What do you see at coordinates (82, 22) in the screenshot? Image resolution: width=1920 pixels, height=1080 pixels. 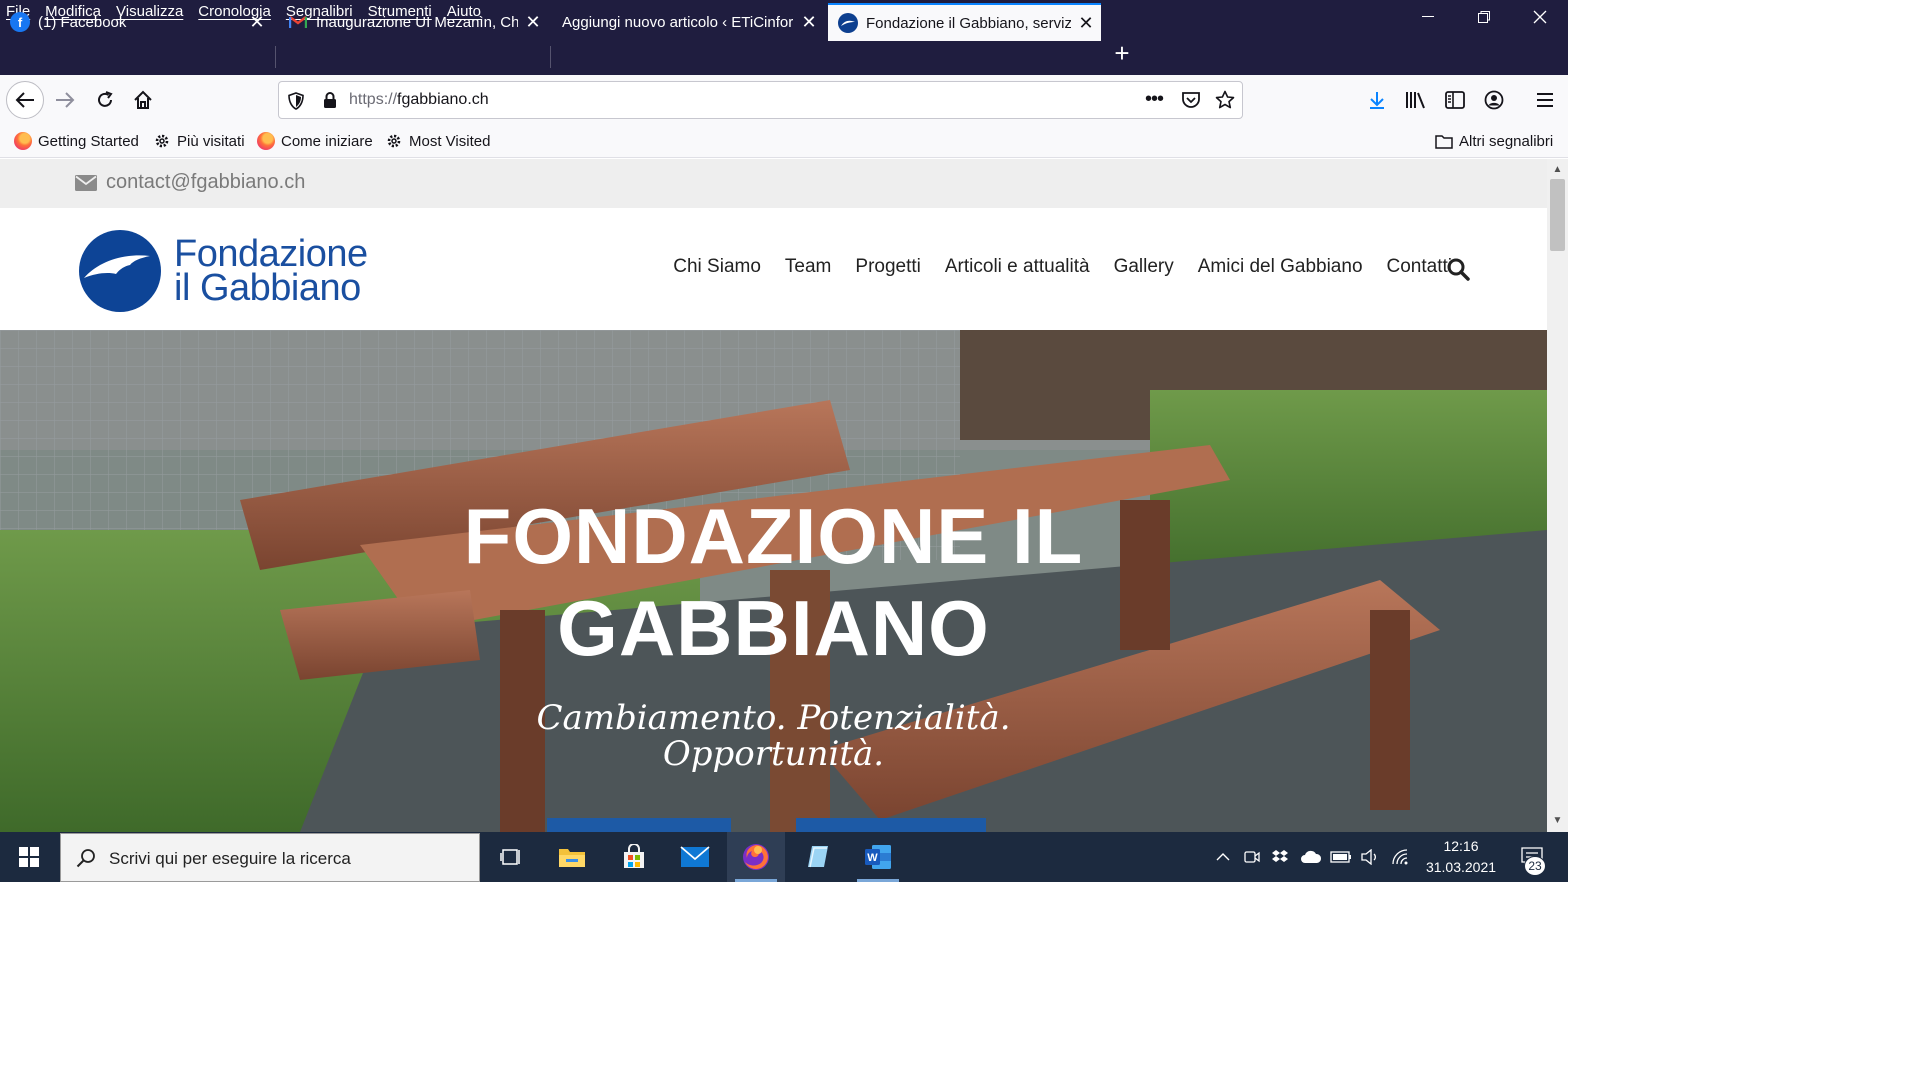 I see `tab-title: (1) Facebook` at bounding box center [82, 22].